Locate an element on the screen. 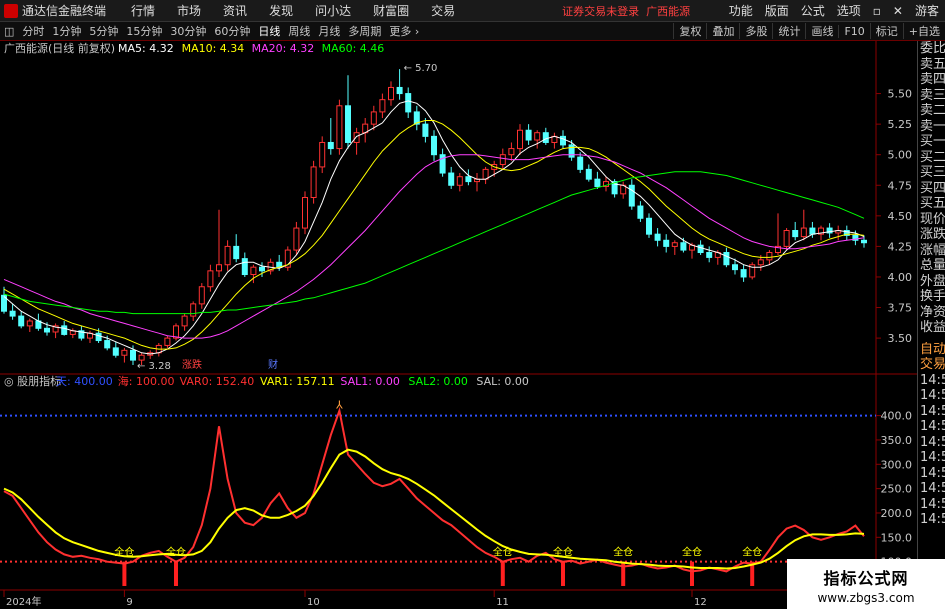 The height and width of the screenshot is (609, 945). user-label: 游客 is located at coordinates (927, 10).